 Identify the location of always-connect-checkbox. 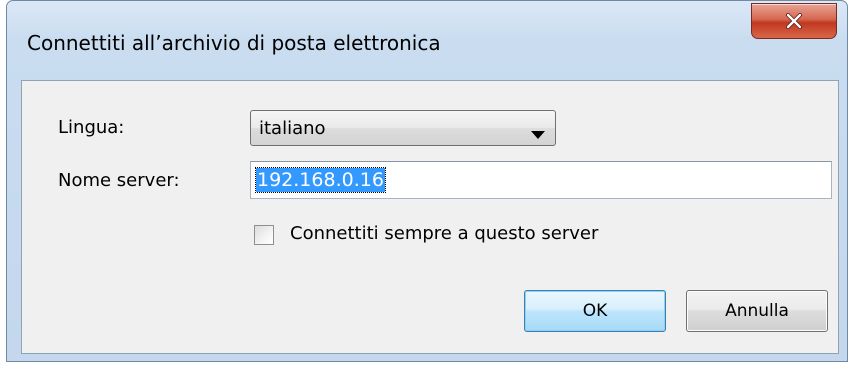
(264, 235).